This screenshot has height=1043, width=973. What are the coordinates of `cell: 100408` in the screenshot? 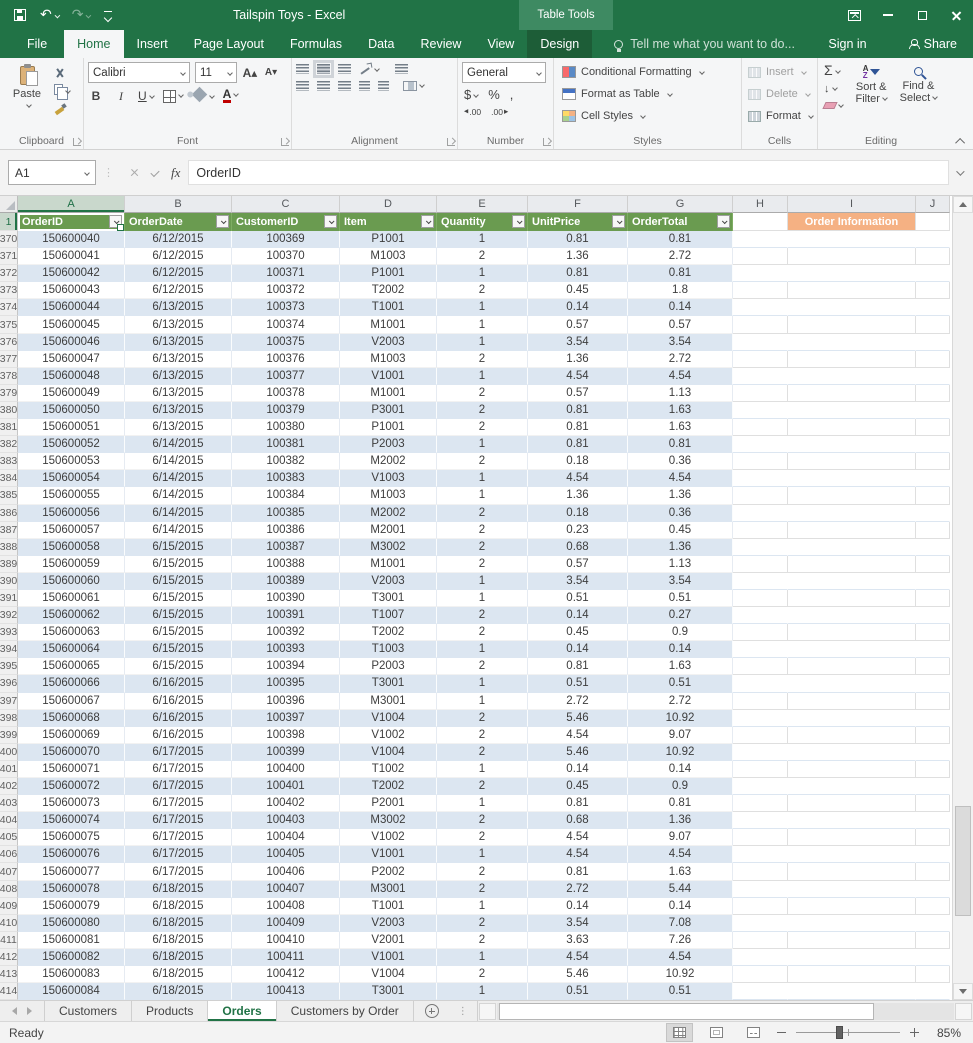 It's located at (286, 906).